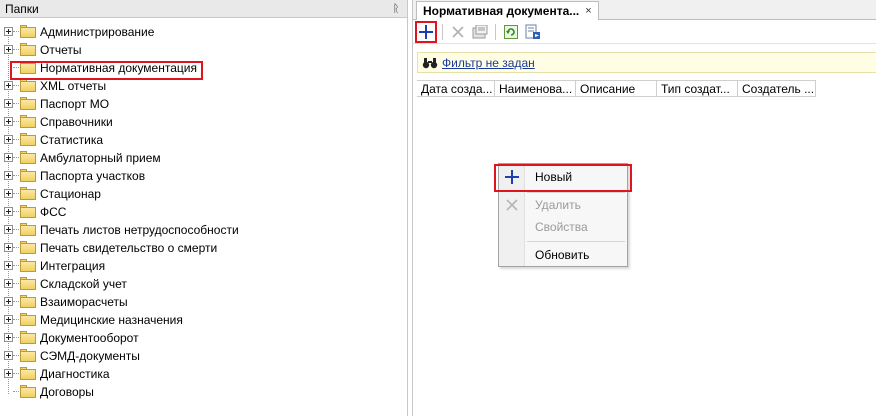 This screenshot has height=416, width=876. What do you see at coordinates (203, 104) in the screenshot?
I see `folder-item: Паспорт МО` at bounding box center [203, 104].